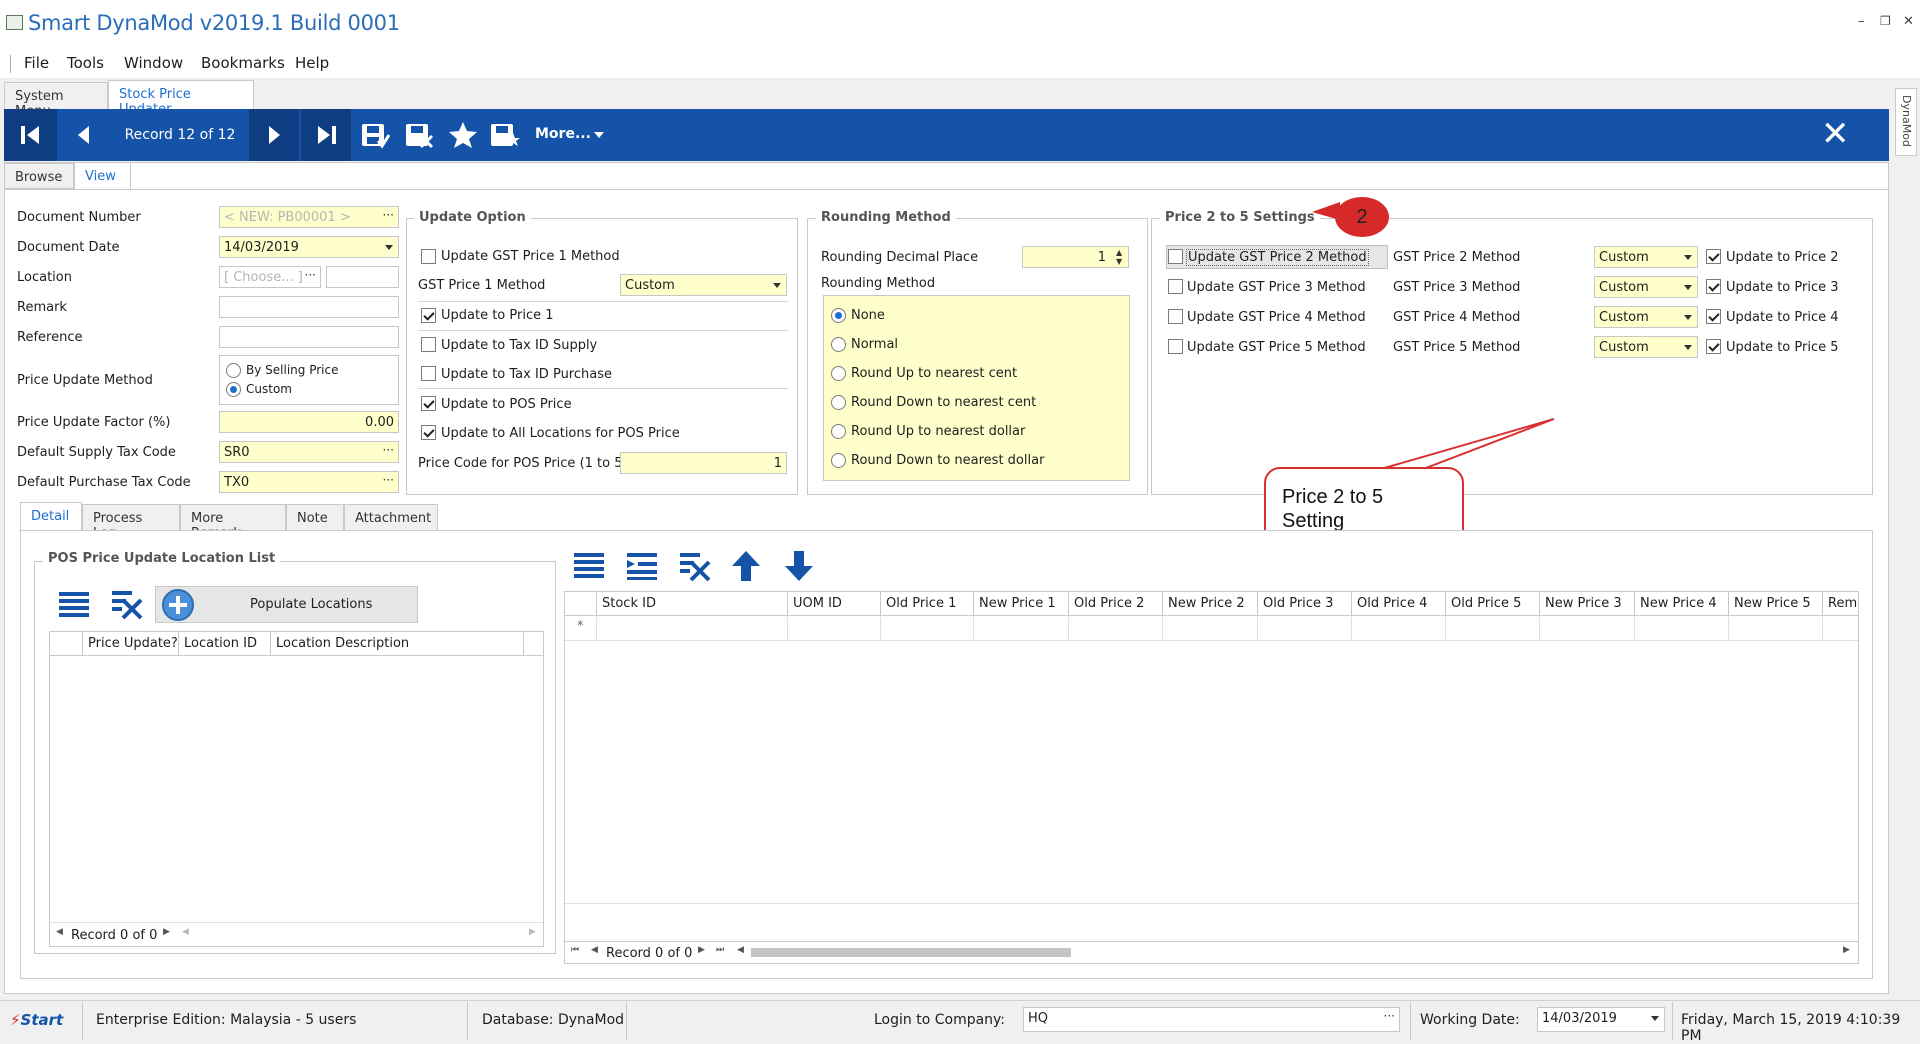 Image resolution: width=1920 pixels, height=1044 pixels. I want to click on working-date-dropdown-icon, so click(1655, 1018).